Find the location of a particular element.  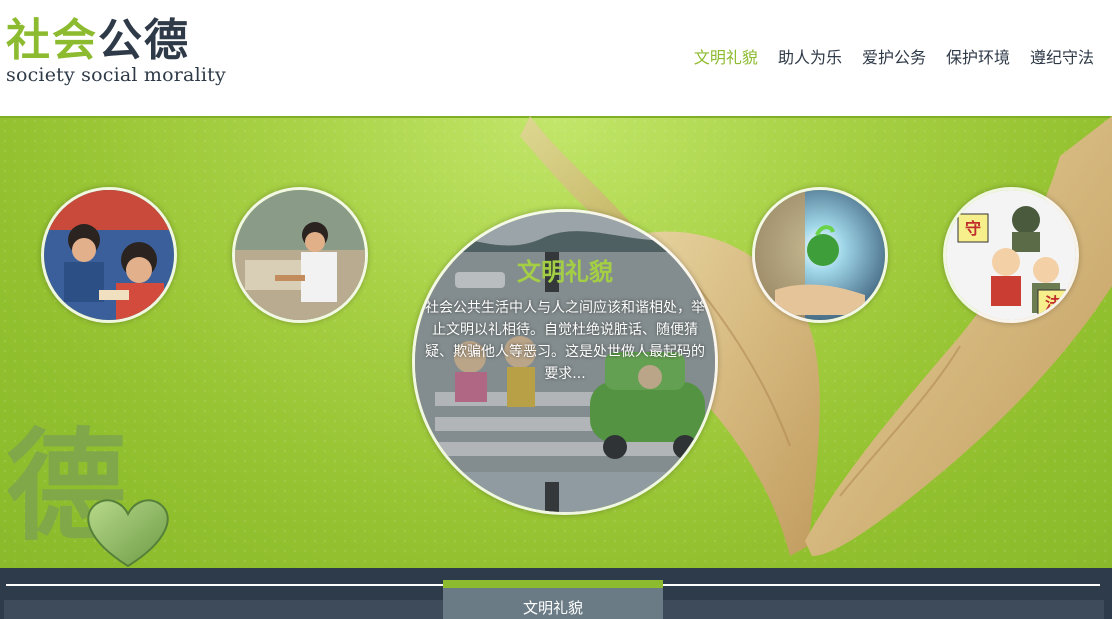

section-tab-wenming: 文明礼貌 is located at coordinates (553, 599).